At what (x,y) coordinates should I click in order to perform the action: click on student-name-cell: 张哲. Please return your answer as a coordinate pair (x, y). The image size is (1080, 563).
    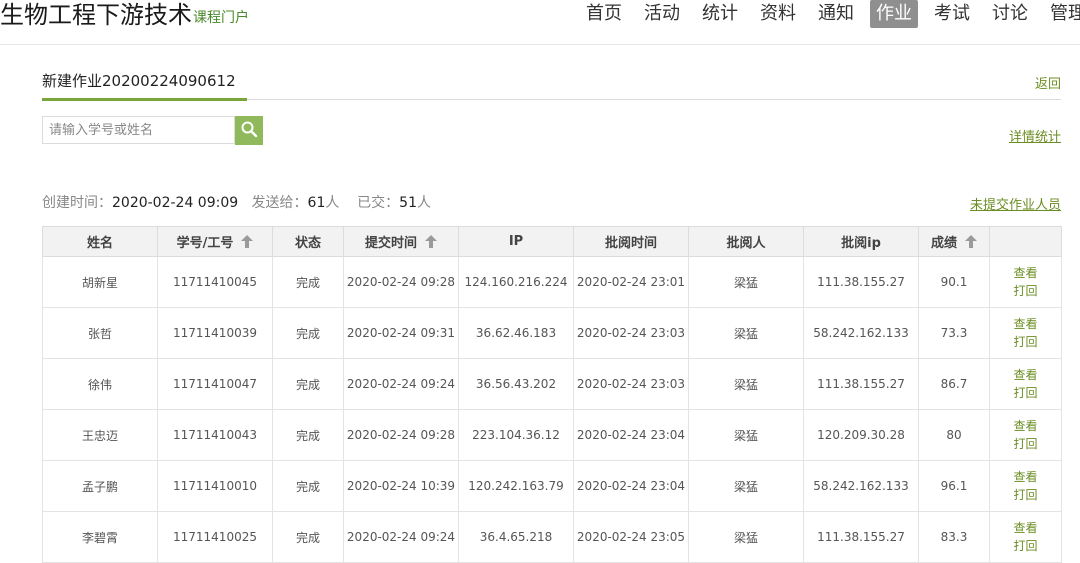
    Looking at the image, I should click on (100, 333).